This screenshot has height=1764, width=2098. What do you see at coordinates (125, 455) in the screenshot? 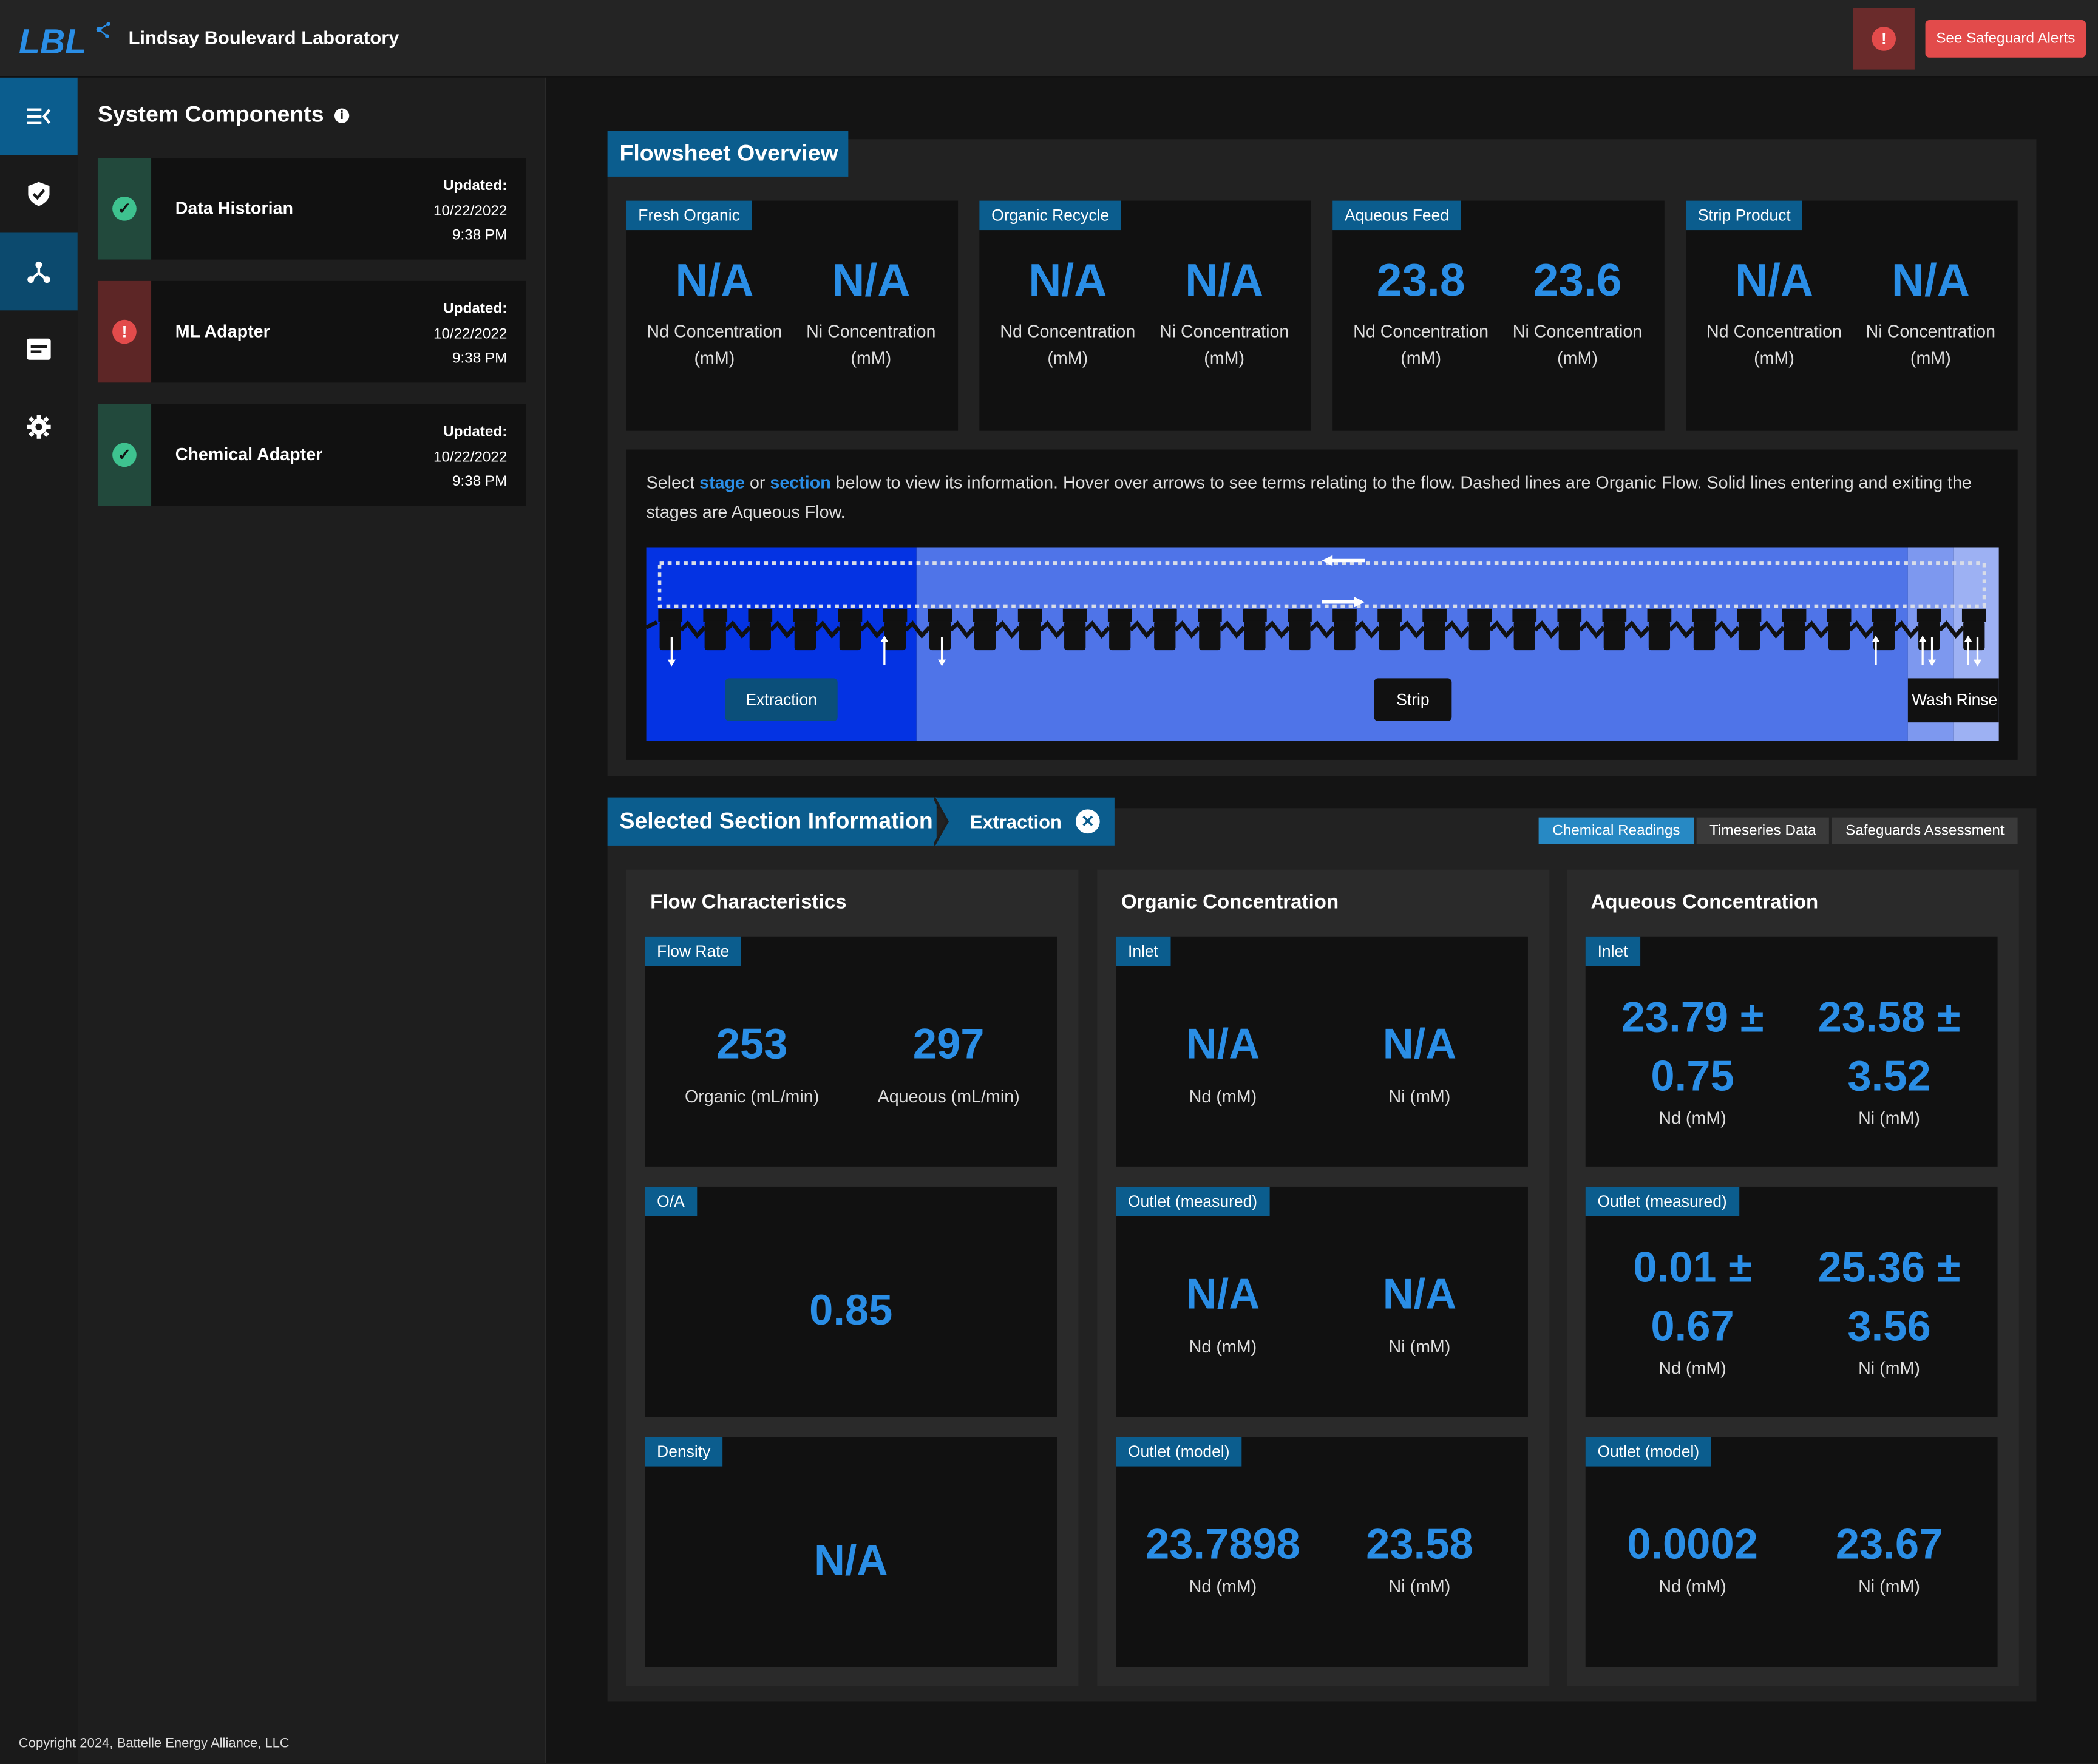
I see `component-status: ✓` at bounding box center [125, 455].